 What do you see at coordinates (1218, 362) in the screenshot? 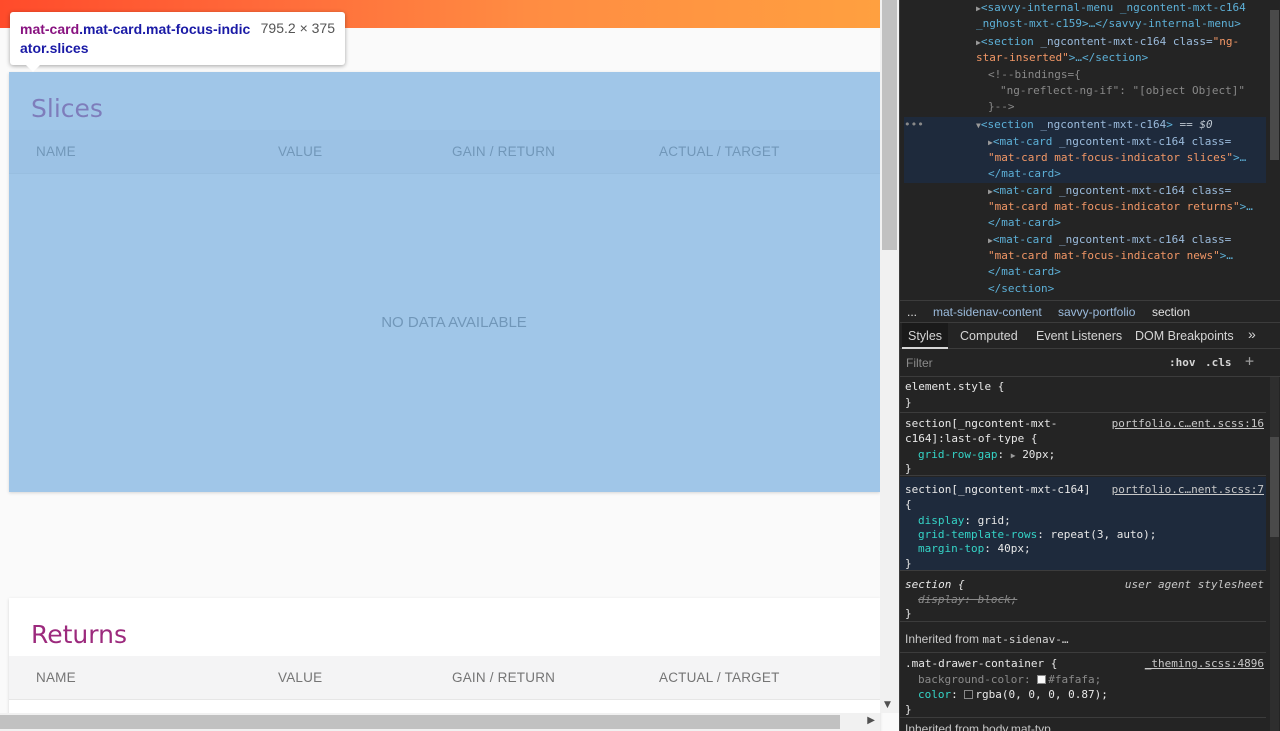
I see `class-toggle-button: .cls` at bounding box center [1218, 362].